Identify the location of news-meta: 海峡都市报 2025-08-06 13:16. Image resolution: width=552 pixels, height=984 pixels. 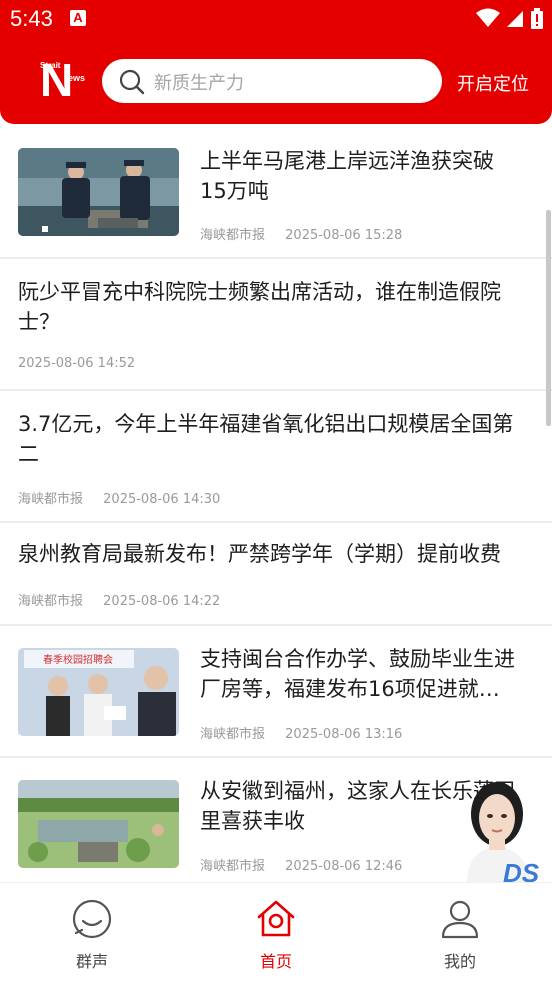
(301, 732).